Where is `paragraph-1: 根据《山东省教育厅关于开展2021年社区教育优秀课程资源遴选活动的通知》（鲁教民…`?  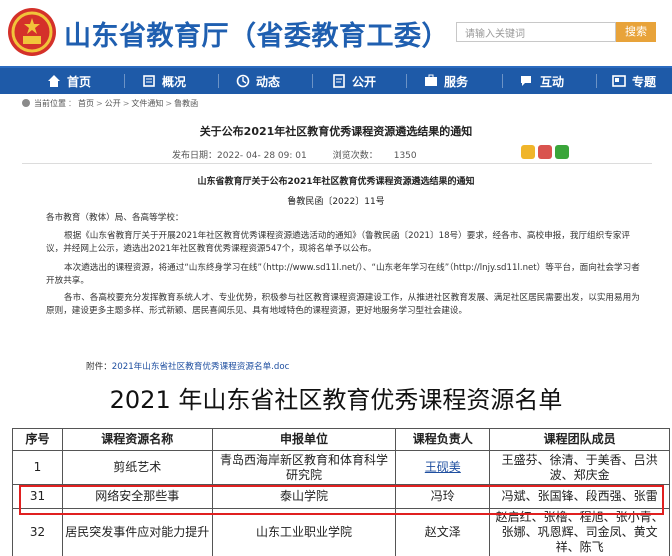
paragraph-1: 根据《山东省教育厅关于开展2021年社区教育优秀课程资源遴选活动的通知》（鲁教民… is located at coordinates (338, 242).